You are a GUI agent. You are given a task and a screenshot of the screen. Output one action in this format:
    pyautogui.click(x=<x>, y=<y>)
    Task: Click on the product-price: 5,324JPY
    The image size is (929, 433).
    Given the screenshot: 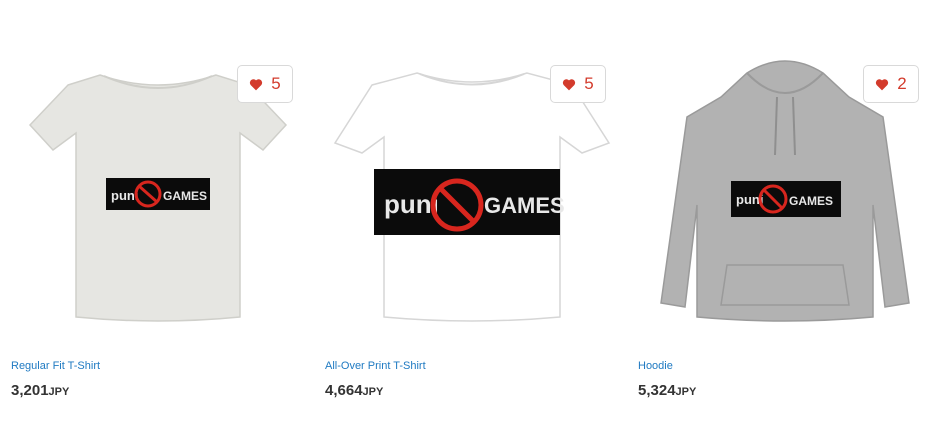 What is the action you would take?
    pyautogui.click(x=667, y=391)
    